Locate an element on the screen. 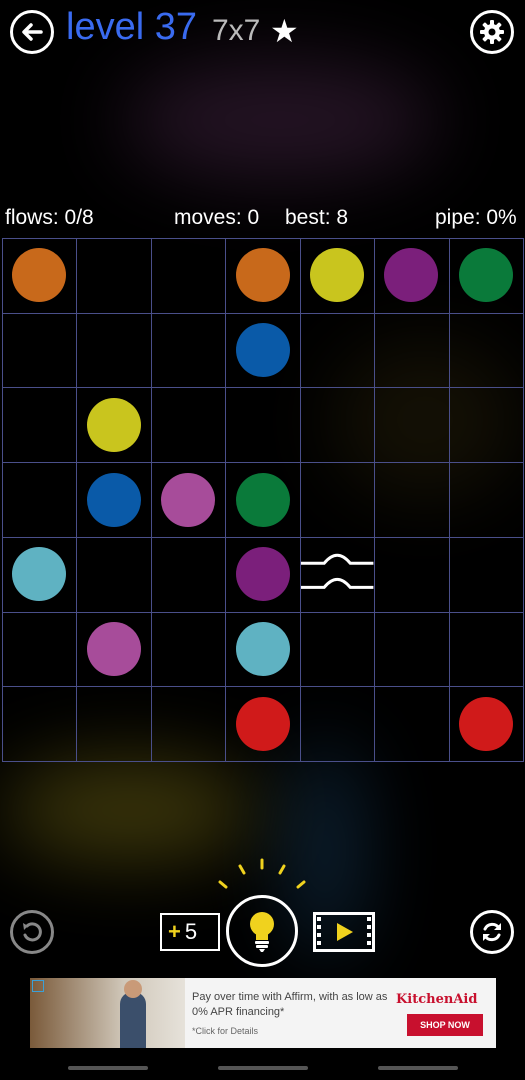  flows-counter: flows: 0/8 is located at coordinates (49, 217).